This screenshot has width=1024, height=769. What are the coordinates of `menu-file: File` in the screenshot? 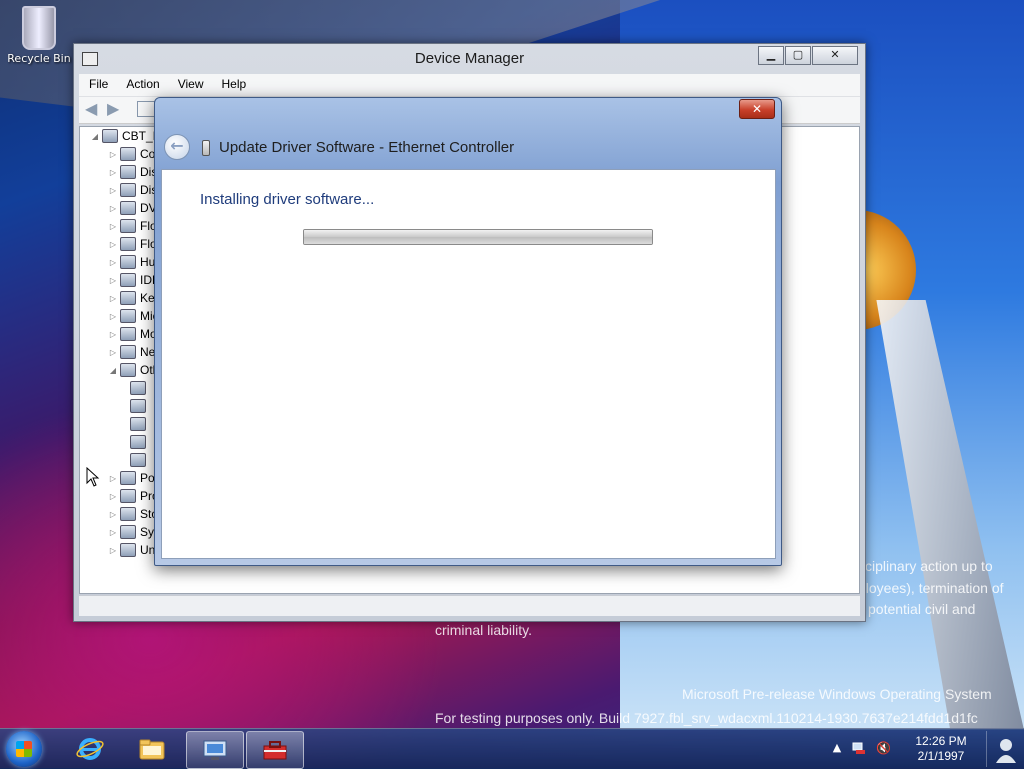 It's located at (97, 82).